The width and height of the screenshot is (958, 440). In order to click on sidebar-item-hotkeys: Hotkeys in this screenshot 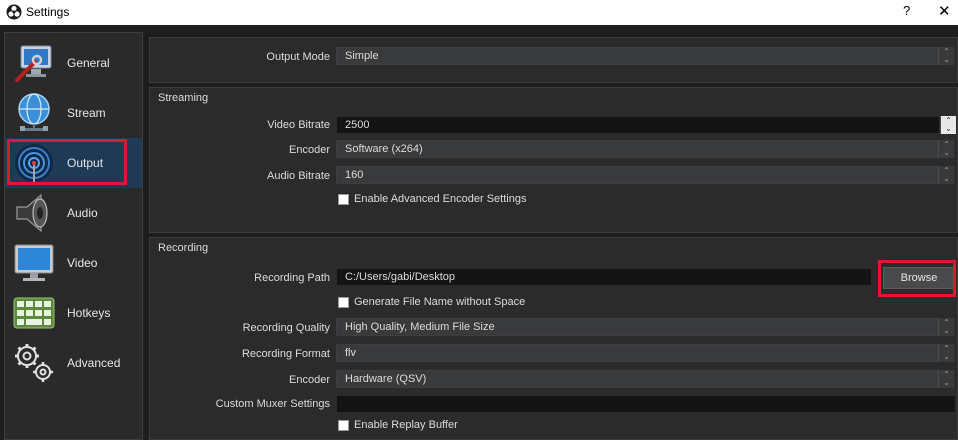, I will do `click(73, 313)`.